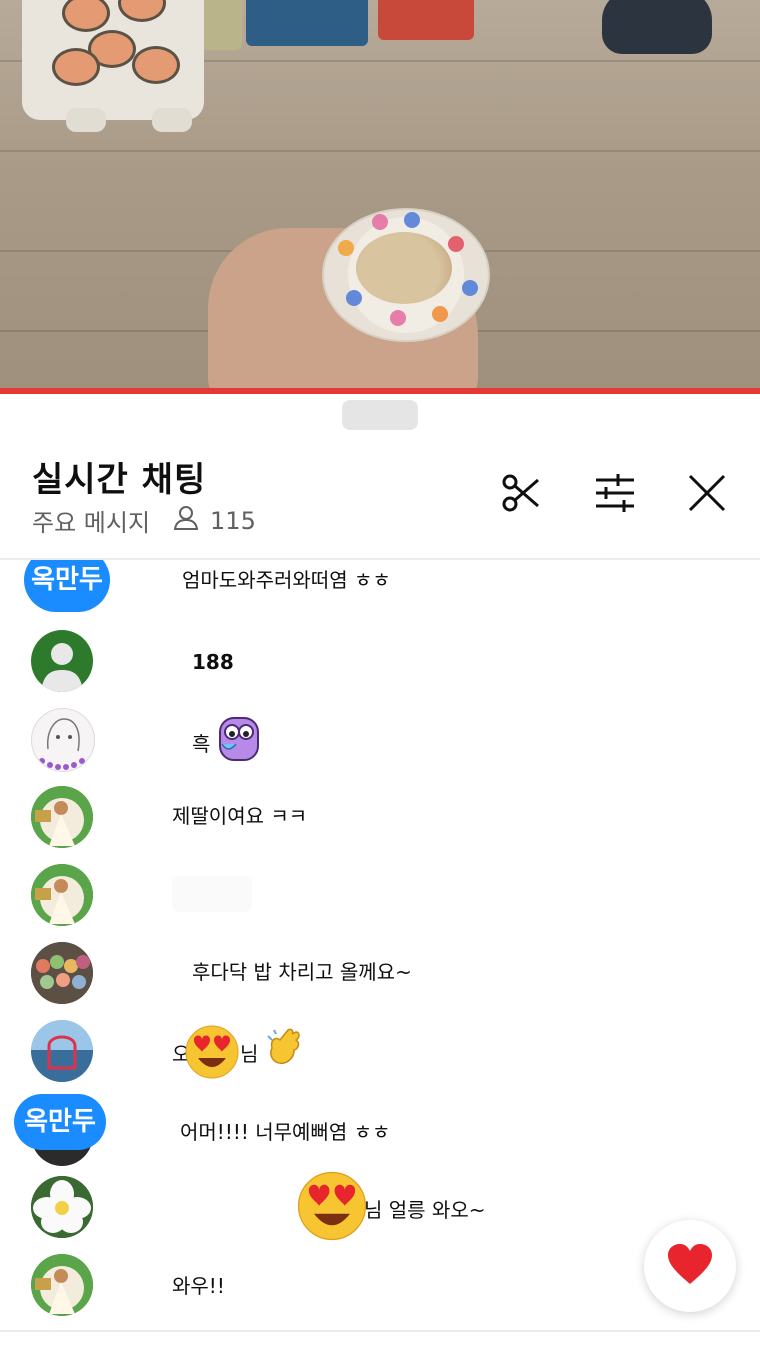 The width and height of the screenshot is (760, 1352). I want to click on pot-red, so click(426, 20).